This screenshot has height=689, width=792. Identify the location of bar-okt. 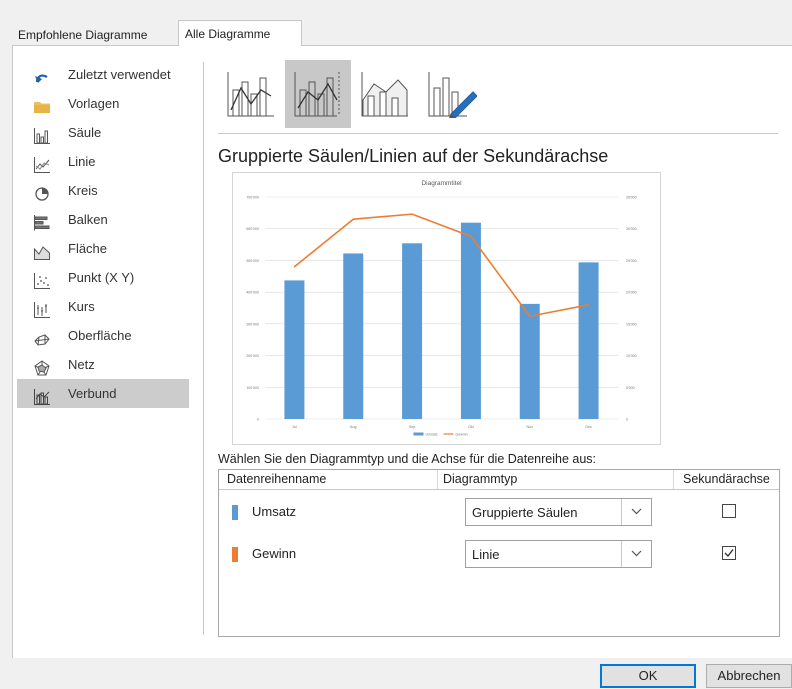
(470, 320).